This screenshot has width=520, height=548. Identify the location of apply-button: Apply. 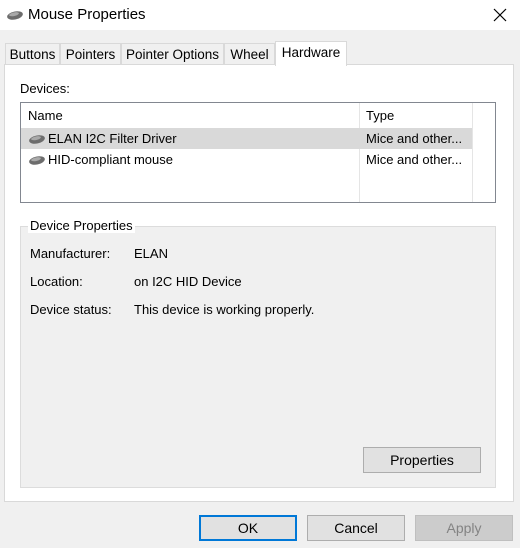
(464, 528).